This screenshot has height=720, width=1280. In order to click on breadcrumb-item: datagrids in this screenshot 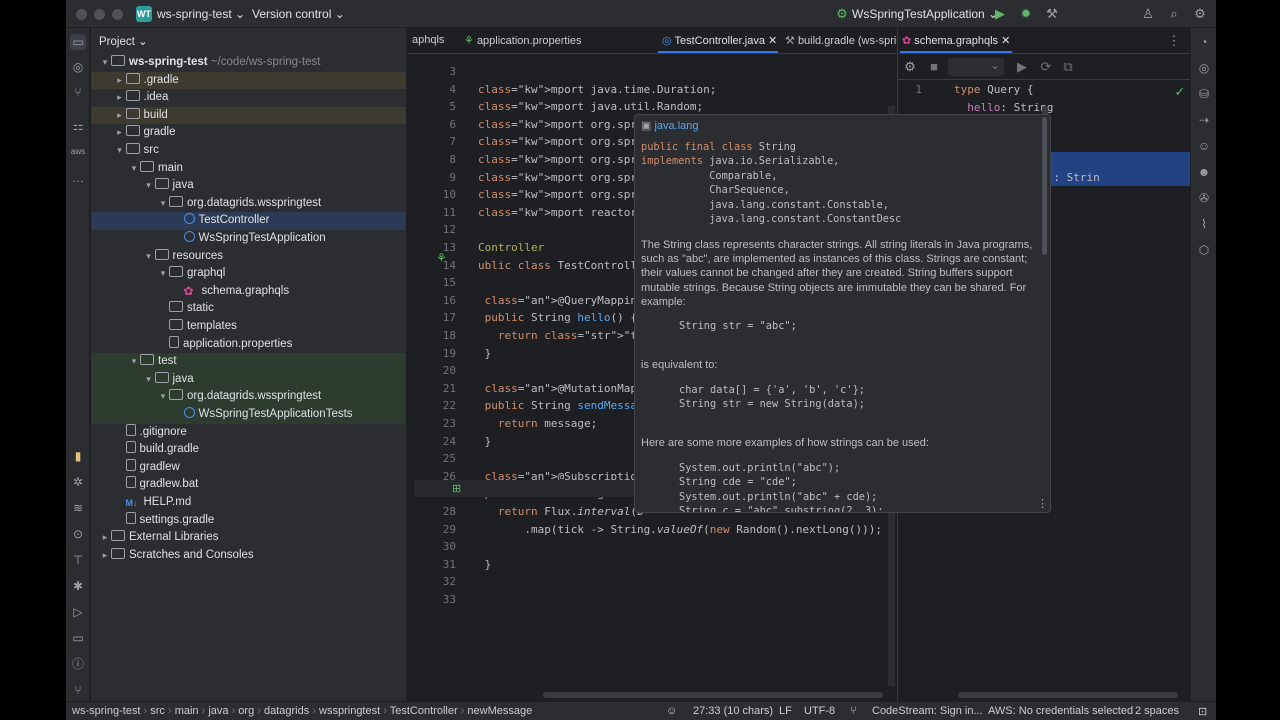, I will do `click(286, 711)`.